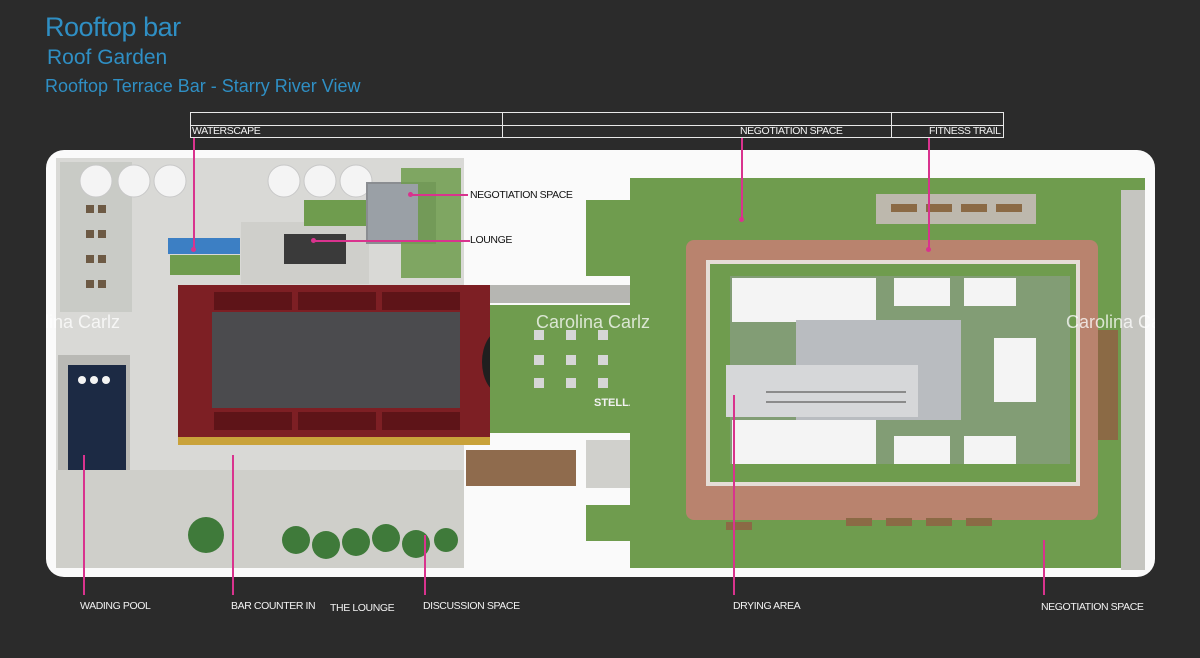  What do you see at coordinates (84, 525) in the screenshot?
I see `leader-wading-pool` at bounding box center [84, 525].